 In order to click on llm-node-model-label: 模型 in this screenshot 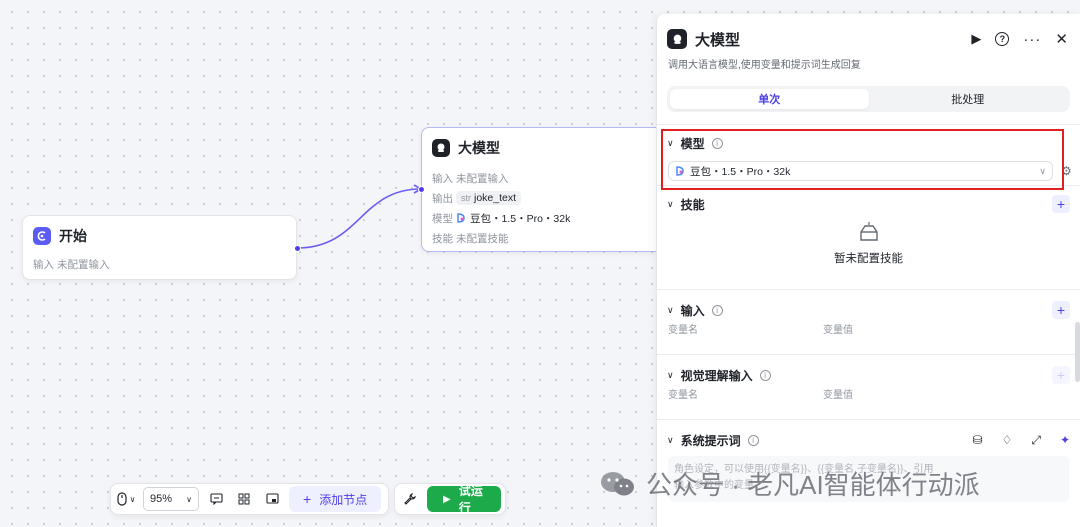, I will do `click(442, 218)`.